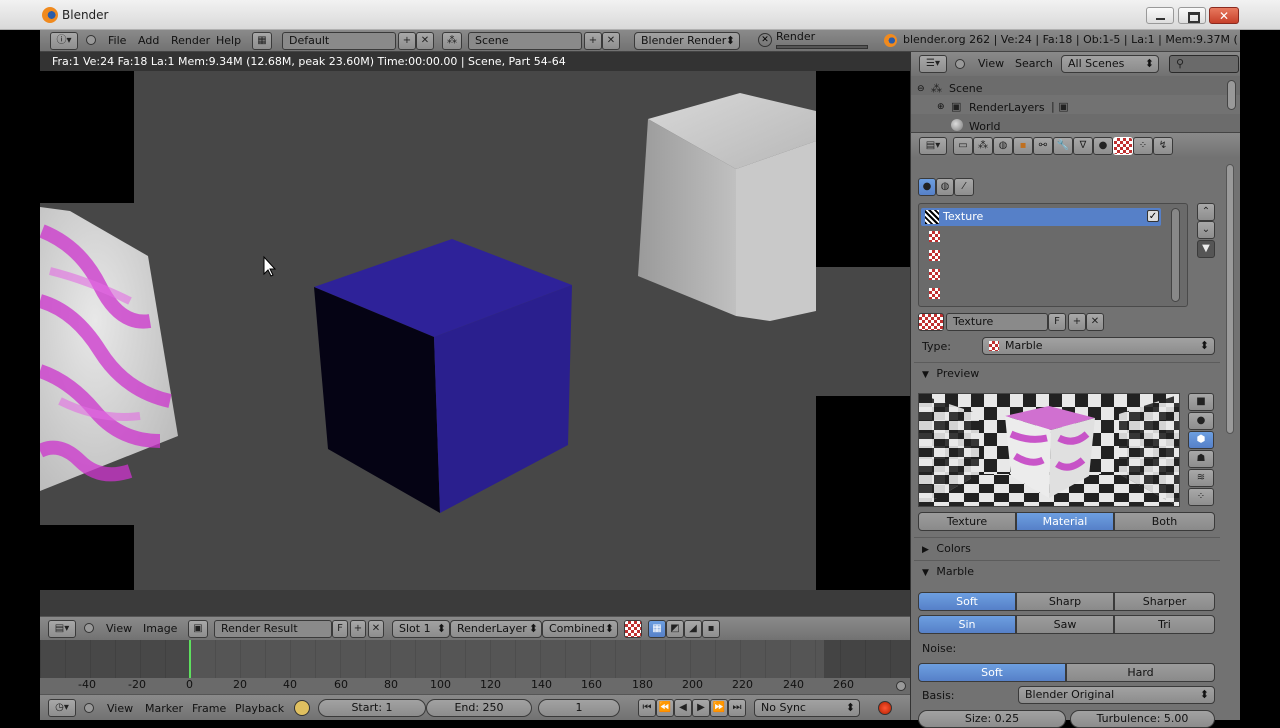  Describe the element at coordinates (933, 146) in the screenshot. I see `editor-type-properties-icon: ▤▾` at that location.